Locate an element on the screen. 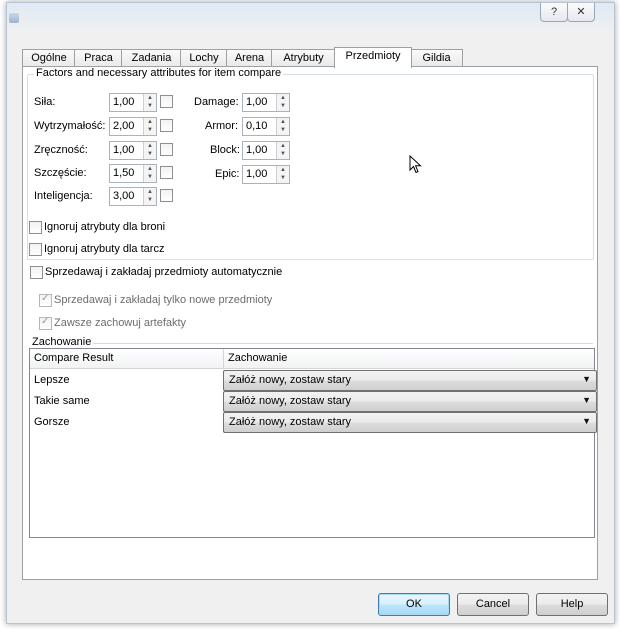 Image resolution: width=620 pixels, height=629 pixels. keep-artifacts-label: Zawsze zachowuj artefakty is located at coordinates (120, 323).